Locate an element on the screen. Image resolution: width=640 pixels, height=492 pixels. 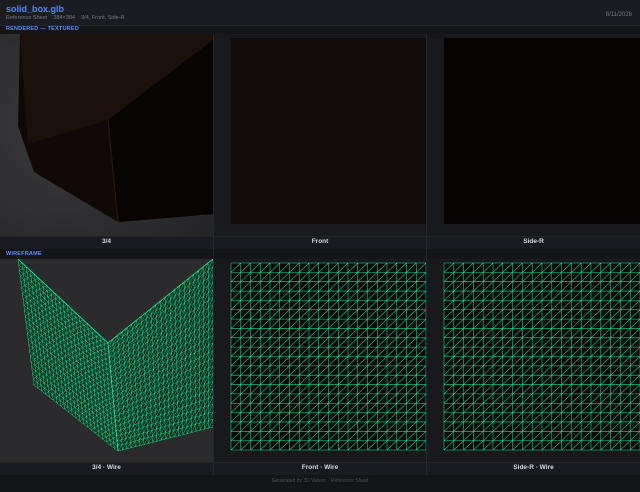
wire-front-mesh is located at coordinates (328, 356).